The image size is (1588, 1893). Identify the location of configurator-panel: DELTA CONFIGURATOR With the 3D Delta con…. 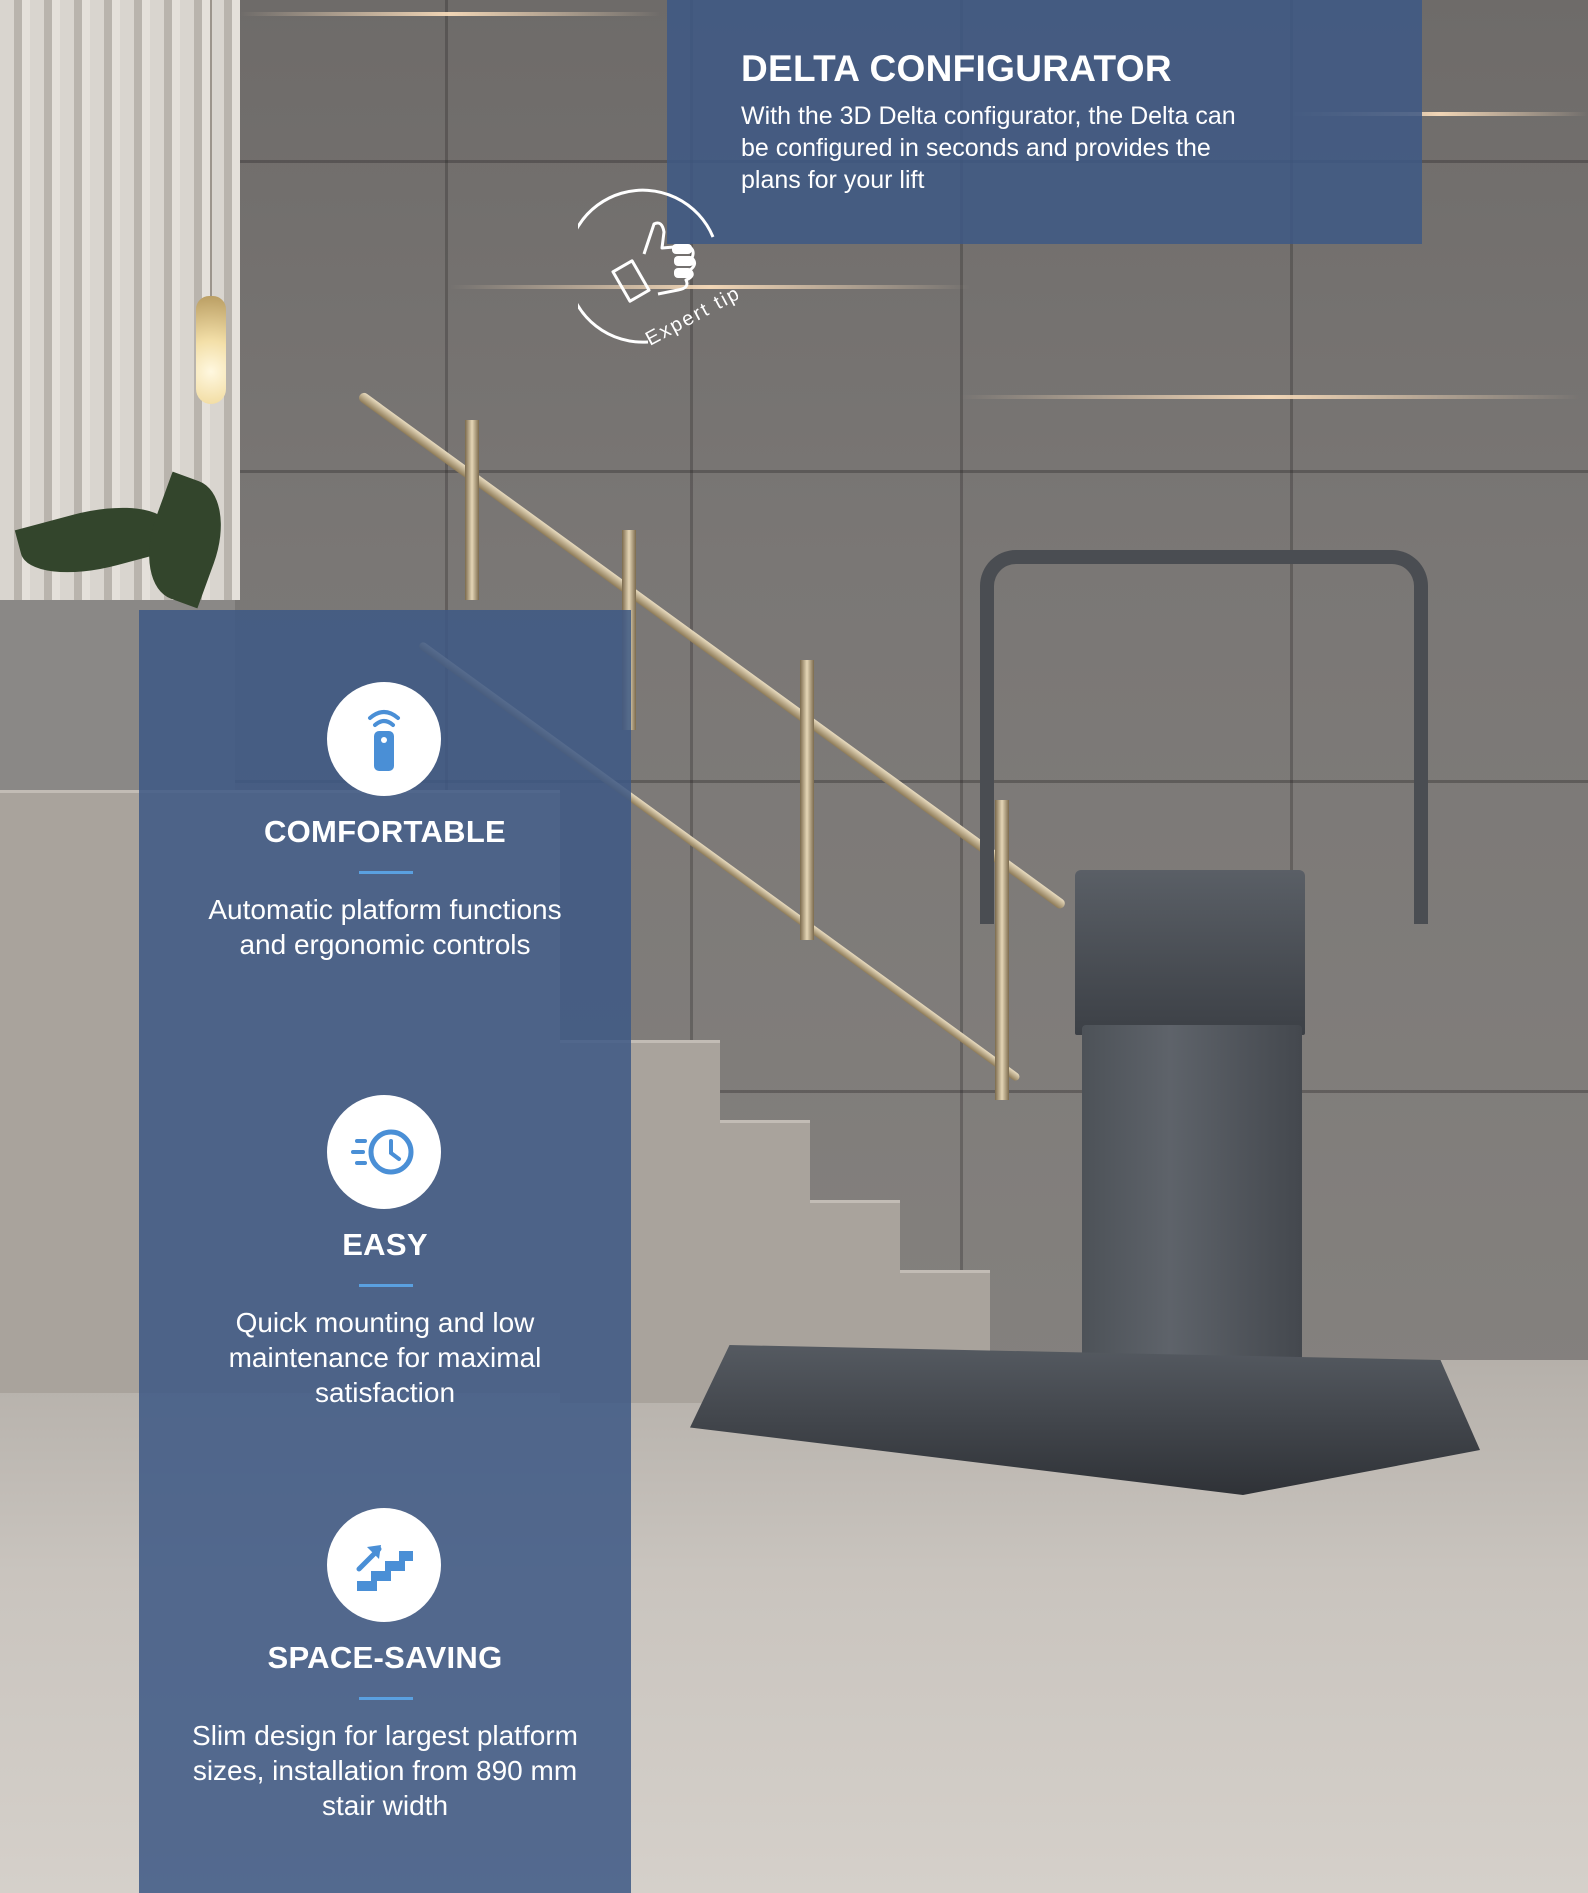
(1044, 122).